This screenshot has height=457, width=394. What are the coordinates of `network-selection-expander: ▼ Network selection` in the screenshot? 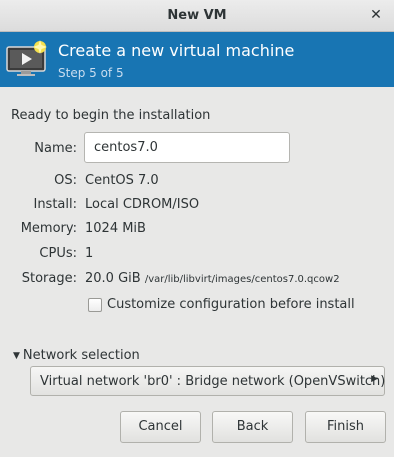 It's located at (76, 355).